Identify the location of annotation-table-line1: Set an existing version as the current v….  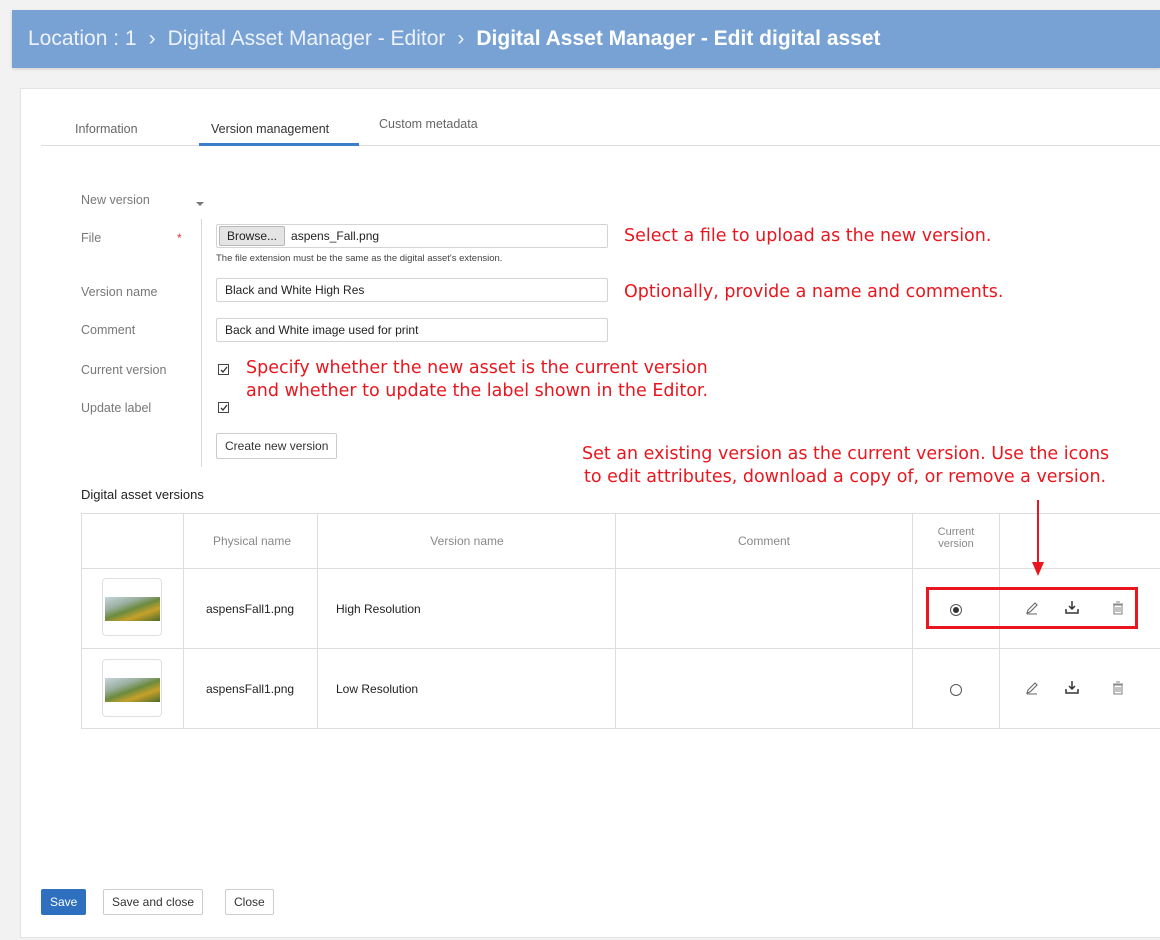
(846, 454).